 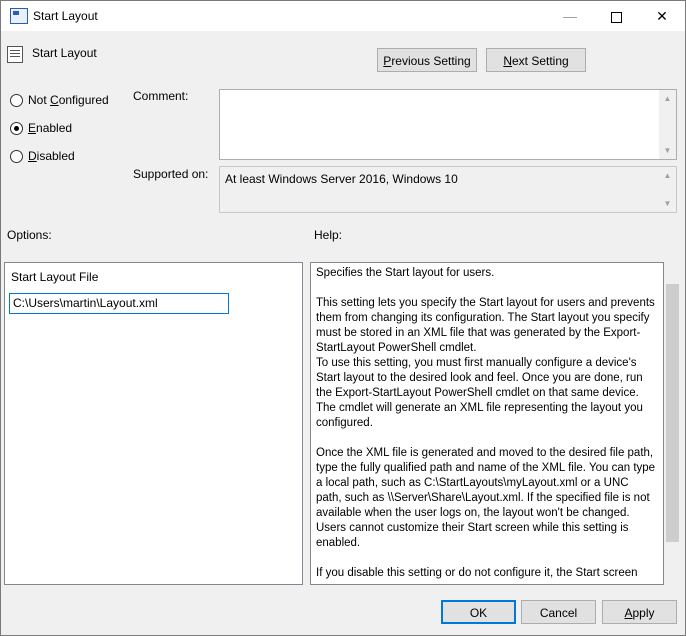 What do you see at coordinates (171, 174) in the screenshot?
I see `supported-on-label: Supported on:` at bounding box center [171, 174].